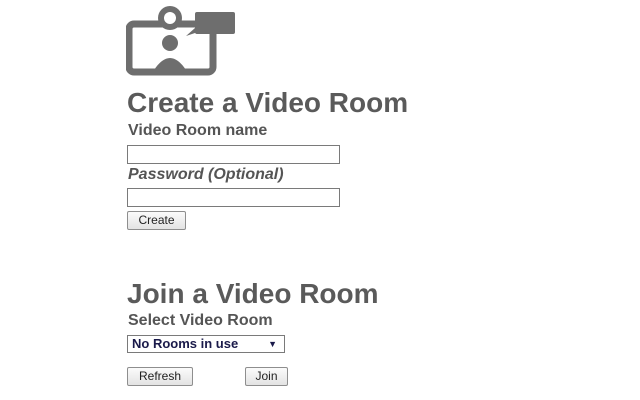 The width and height of the screenshot is (640, 400). Describe the element at coordinates (160, 376) in the screenshot. I see `refresh-button: Refresh` at that location.